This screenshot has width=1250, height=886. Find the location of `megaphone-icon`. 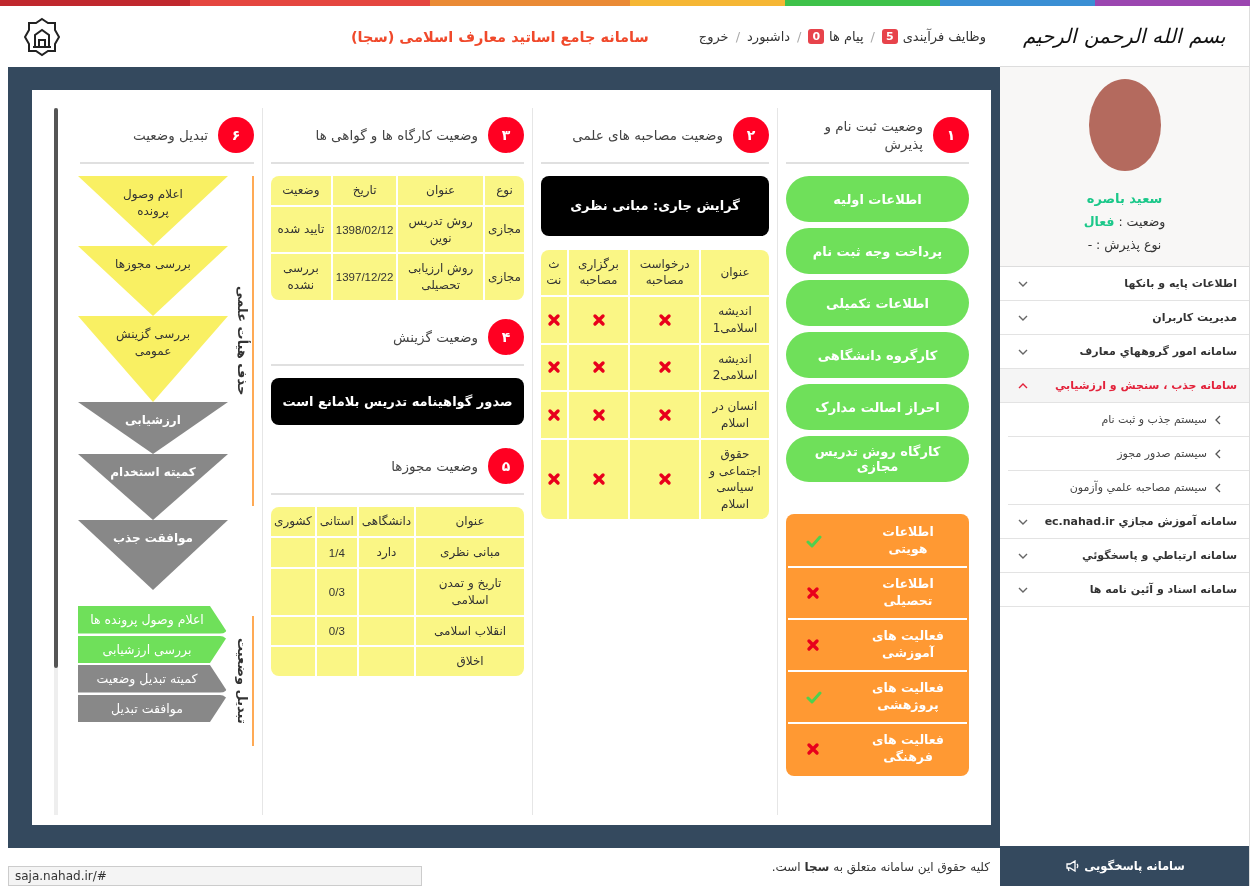

megaphone-icon is located at coordinates (1072, 866).